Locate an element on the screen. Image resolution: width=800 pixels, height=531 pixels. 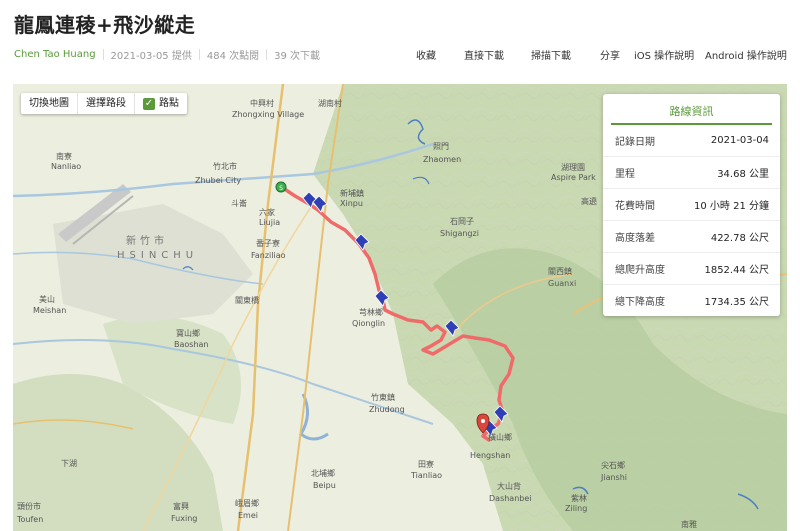
place-label: Jianshi is located at coordinates (613, 477).